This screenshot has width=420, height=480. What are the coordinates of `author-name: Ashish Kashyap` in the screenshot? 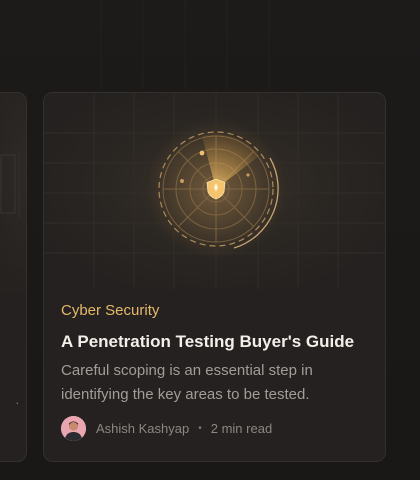 It's located at (142, 428).